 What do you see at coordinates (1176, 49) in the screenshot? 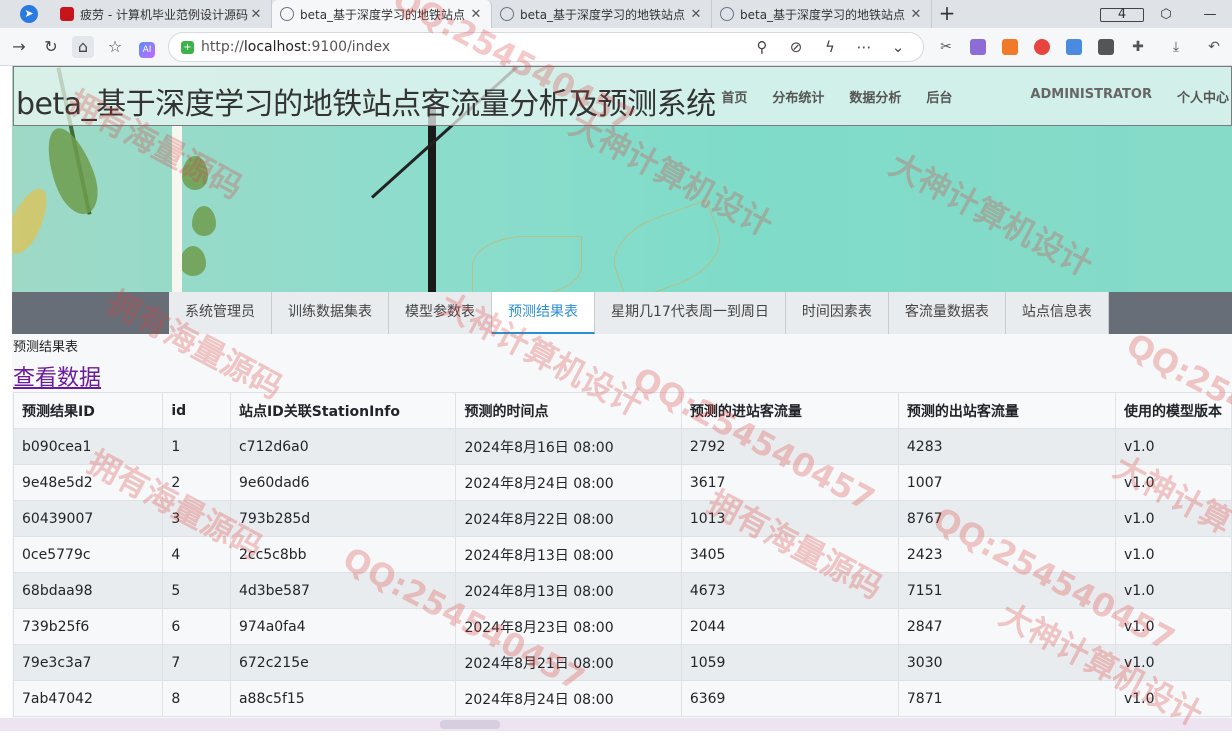
I see `download-icon: ⤓` at bounding box center [1176, 49].